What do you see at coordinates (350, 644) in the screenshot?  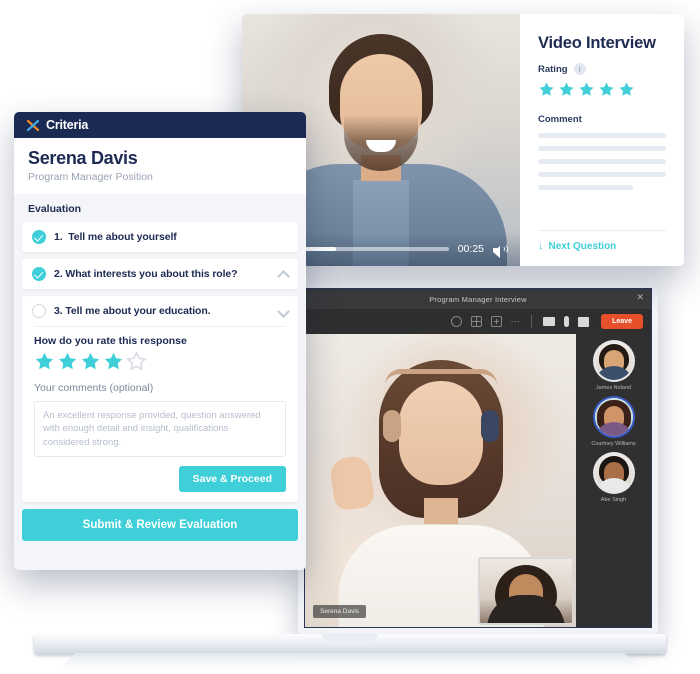 I see `laptop-base` at bounding box center [350, 644].